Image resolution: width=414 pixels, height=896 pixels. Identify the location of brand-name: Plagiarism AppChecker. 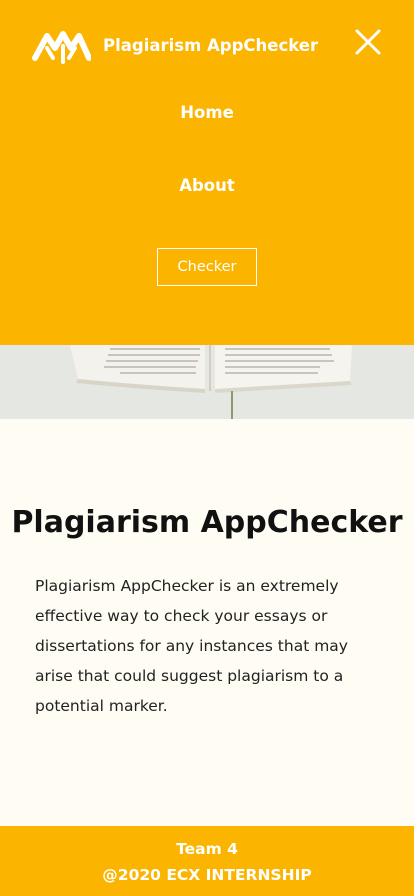
(210, 45).